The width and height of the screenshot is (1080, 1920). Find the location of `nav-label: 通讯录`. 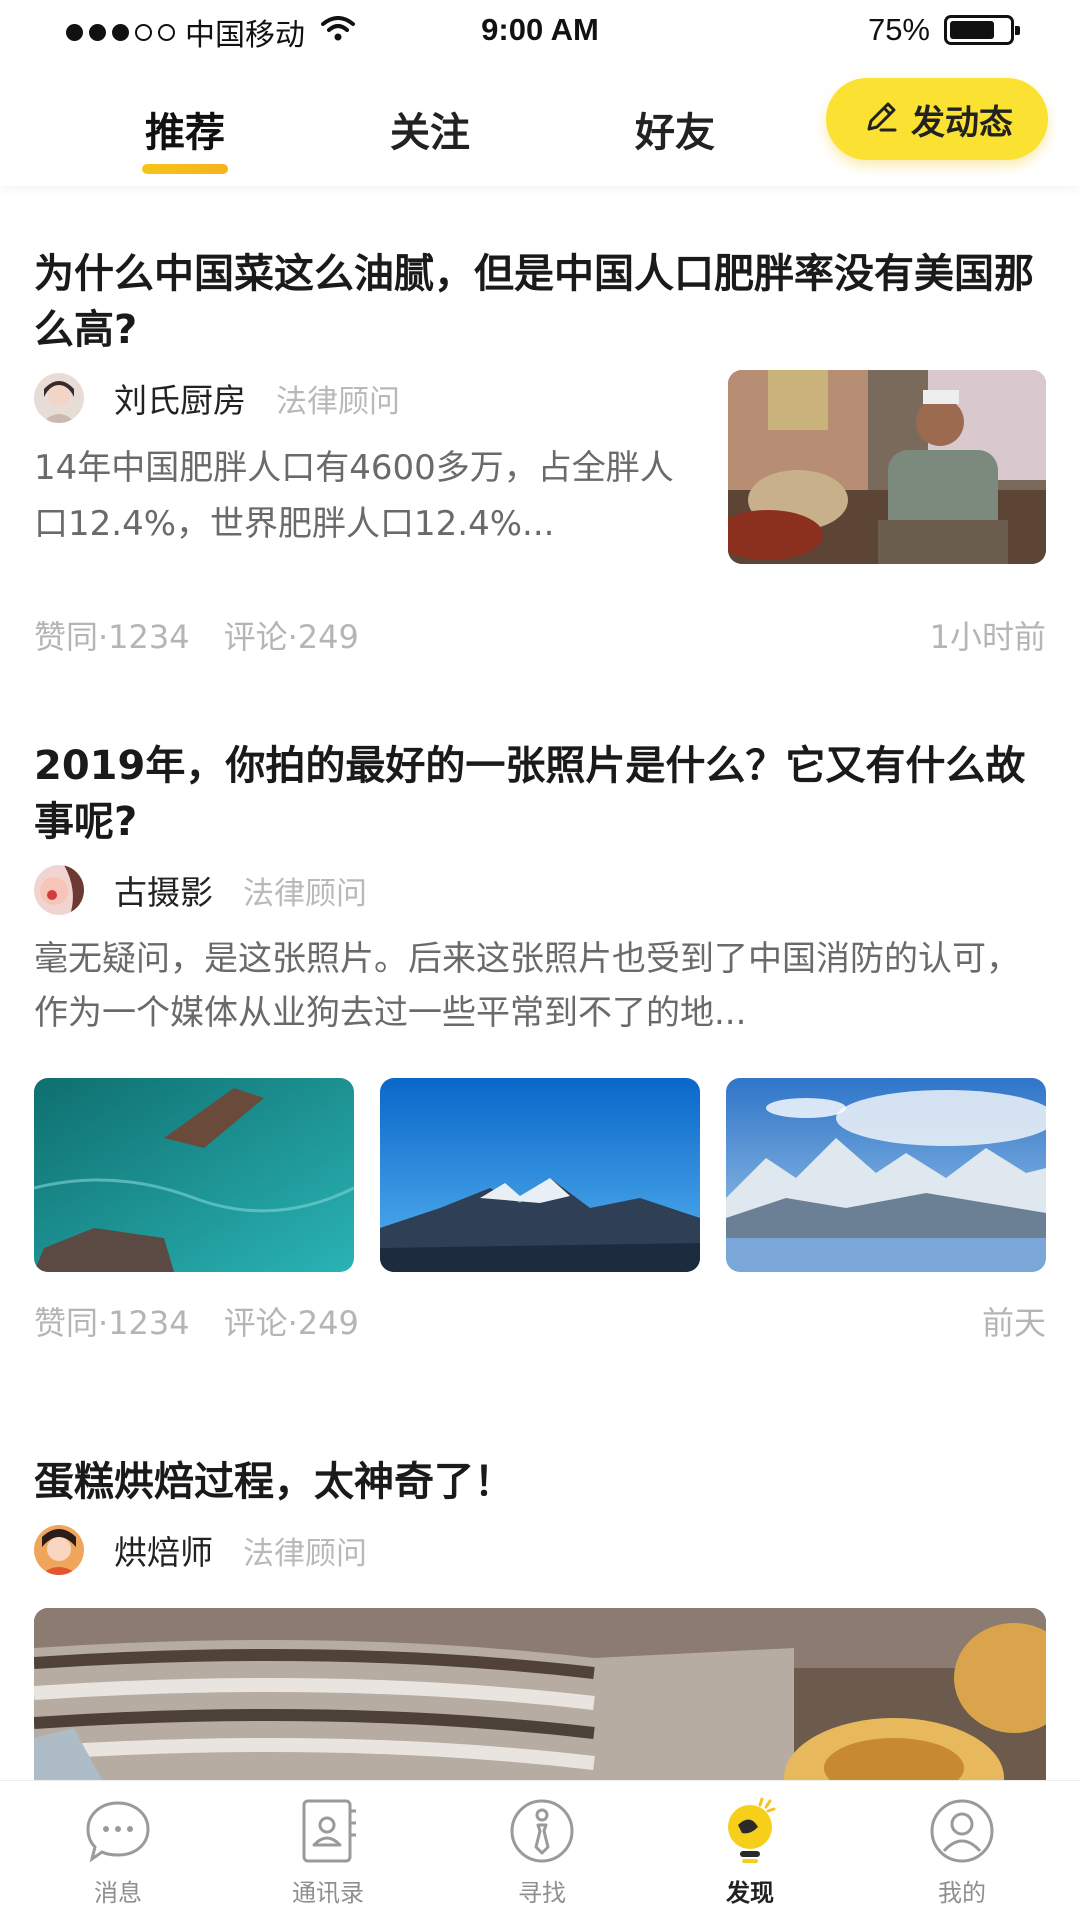

nav-label: 通讯录 is located at coordinates (328, 1893).